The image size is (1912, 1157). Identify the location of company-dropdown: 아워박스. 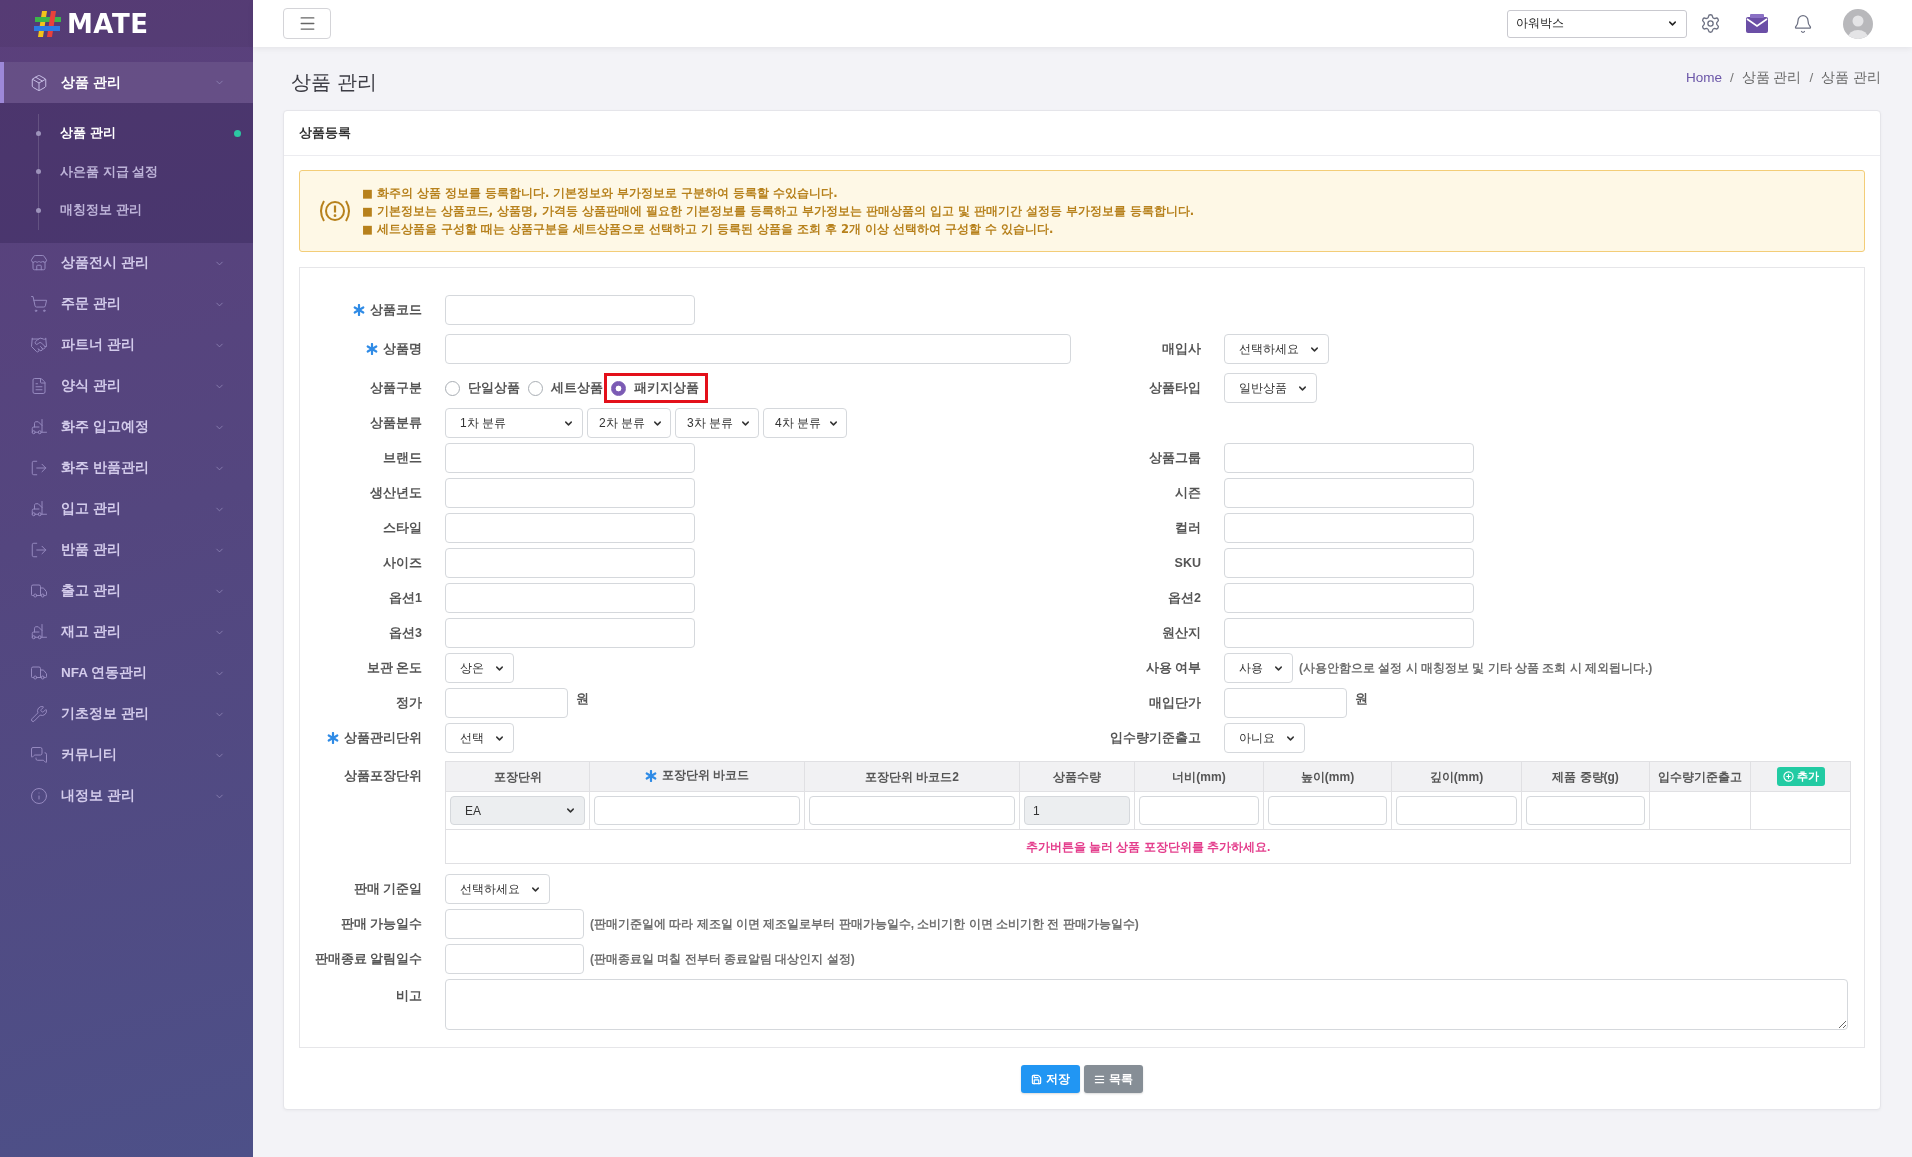
(1597, 23).